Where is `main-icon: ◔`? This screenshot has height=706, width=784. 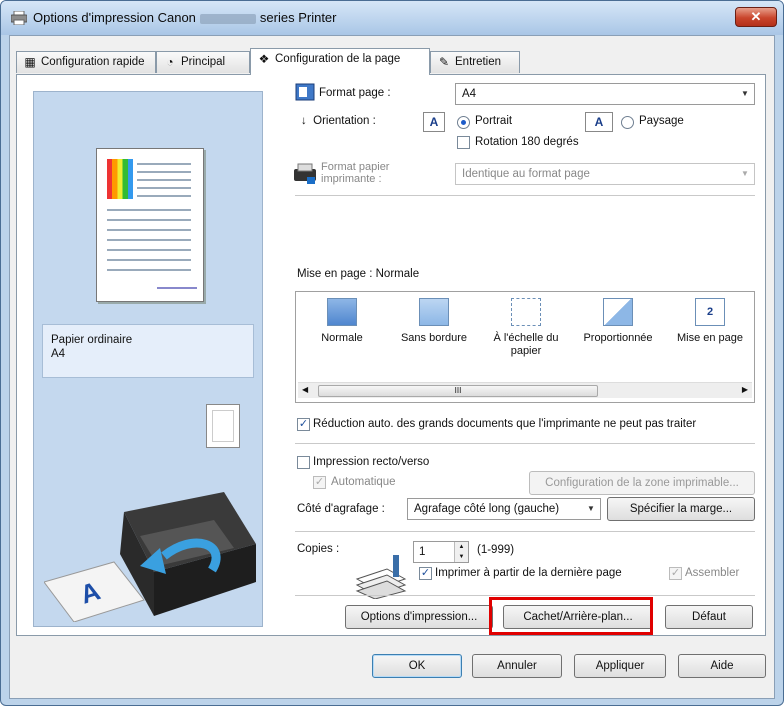
main-icon: ◔ is located at coordinates (170, 62).